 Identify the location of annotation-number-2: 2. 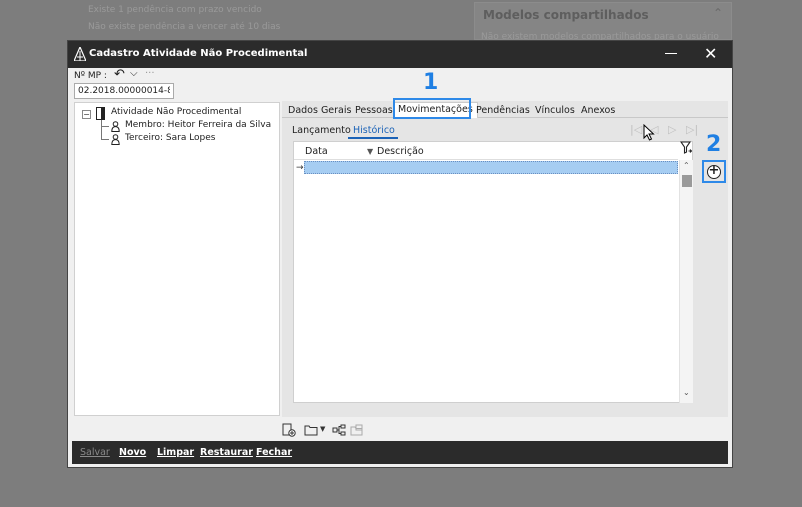
(714, 144).